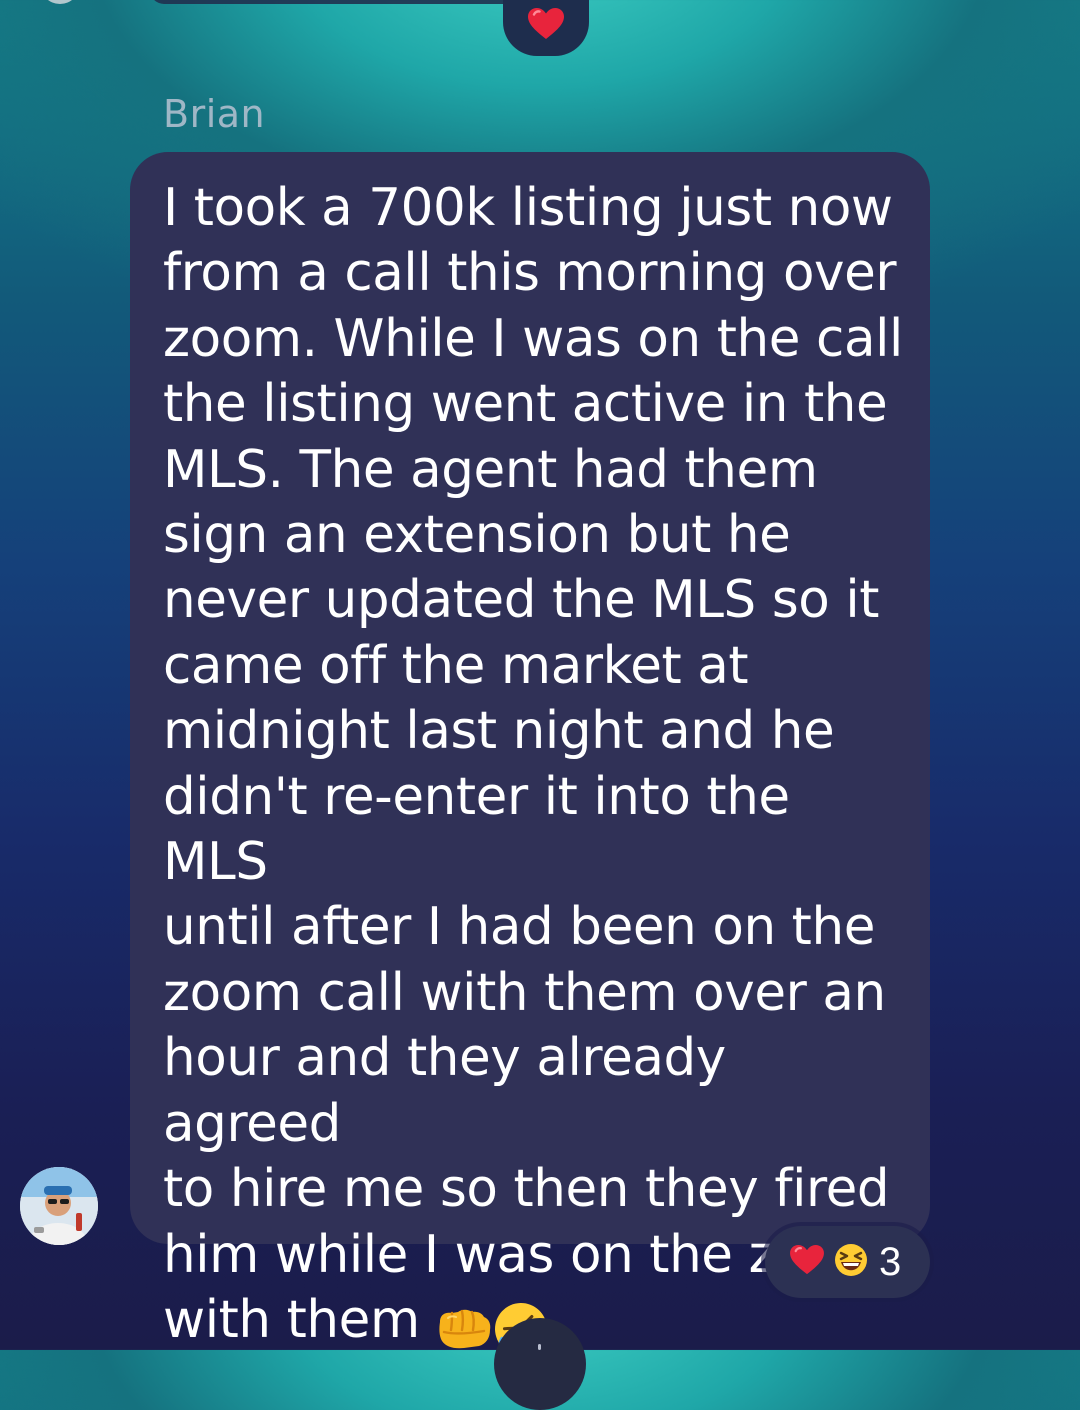  I want to click on reaction-count: 3, so click(890, 1261).